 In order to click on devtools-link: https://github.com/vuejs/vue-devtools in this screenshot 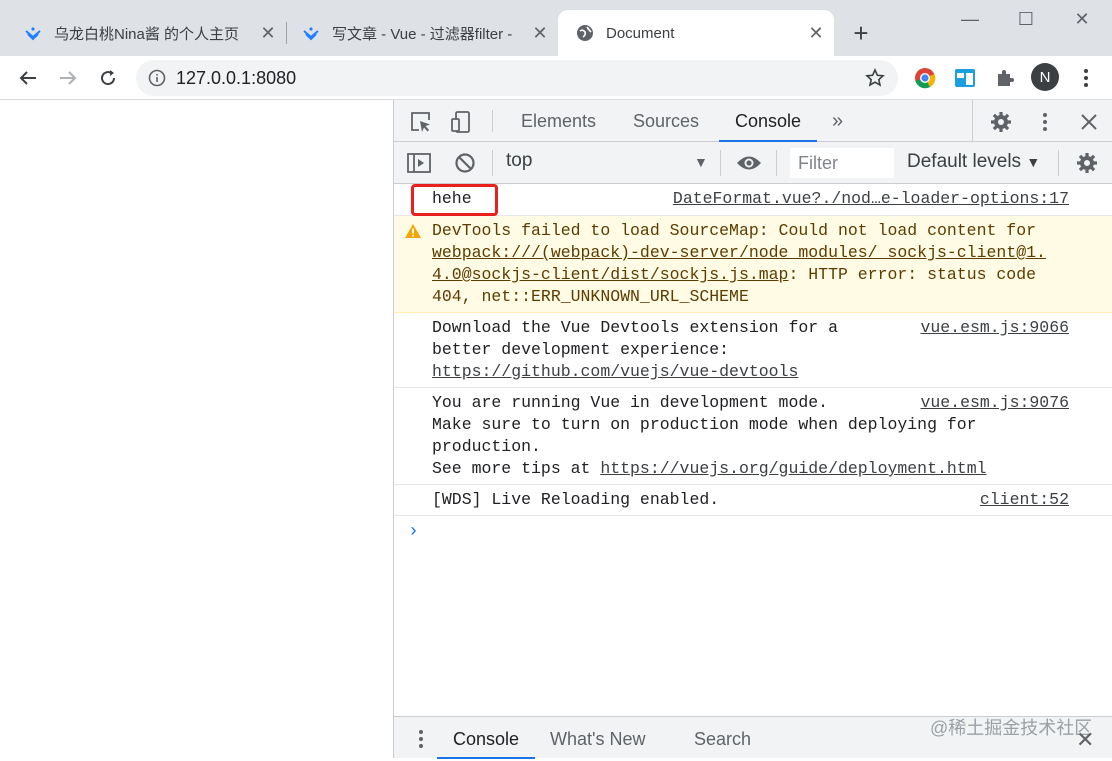, I will do `click(615, 371)`.